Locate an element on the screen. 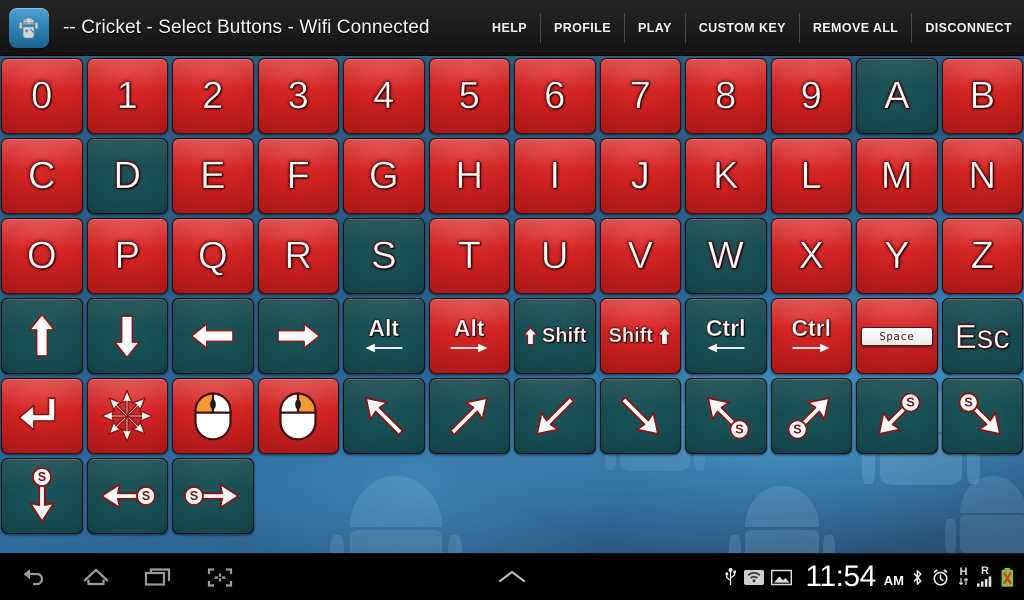 Image resolution: width=1024 pixels, height=600 pixels. key-alt-right: Alt is located at coordinates (469, 336).